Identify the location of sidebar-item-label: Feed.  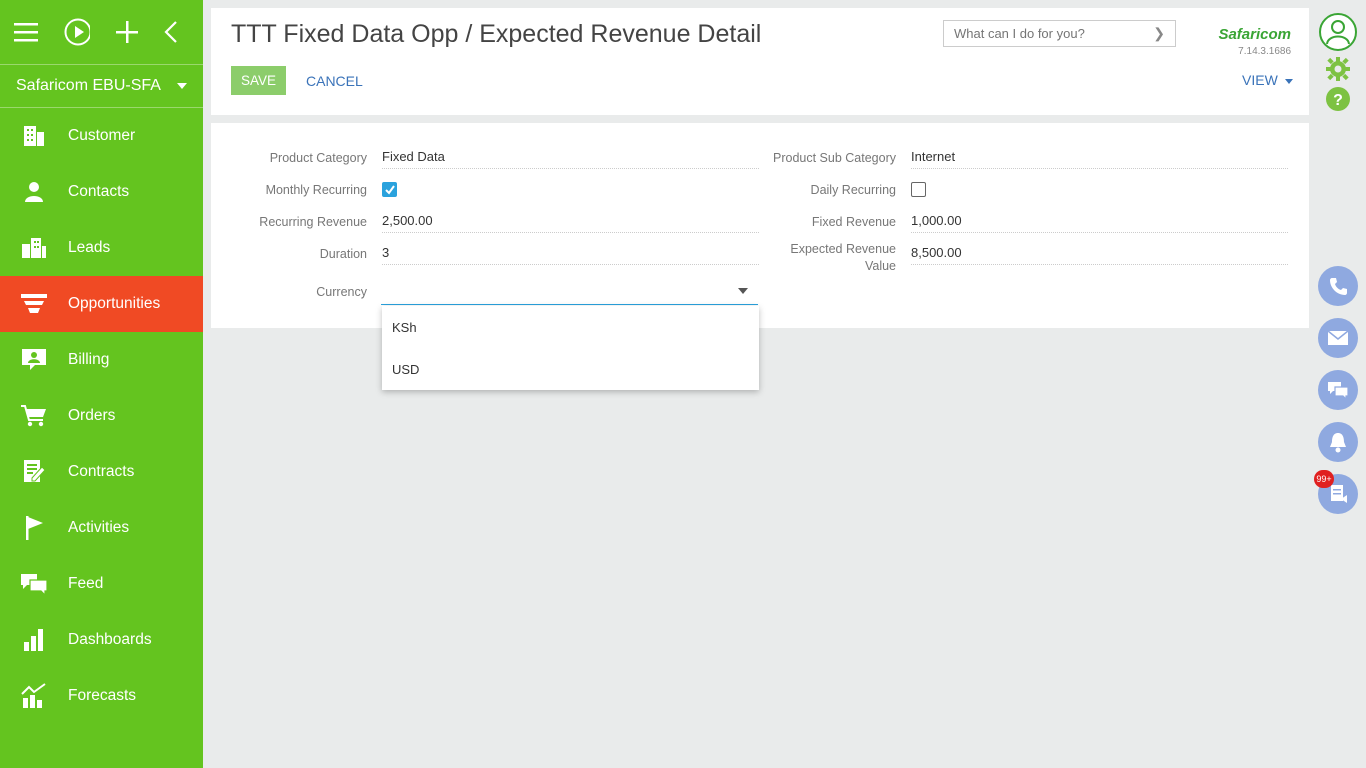
(86, 583).